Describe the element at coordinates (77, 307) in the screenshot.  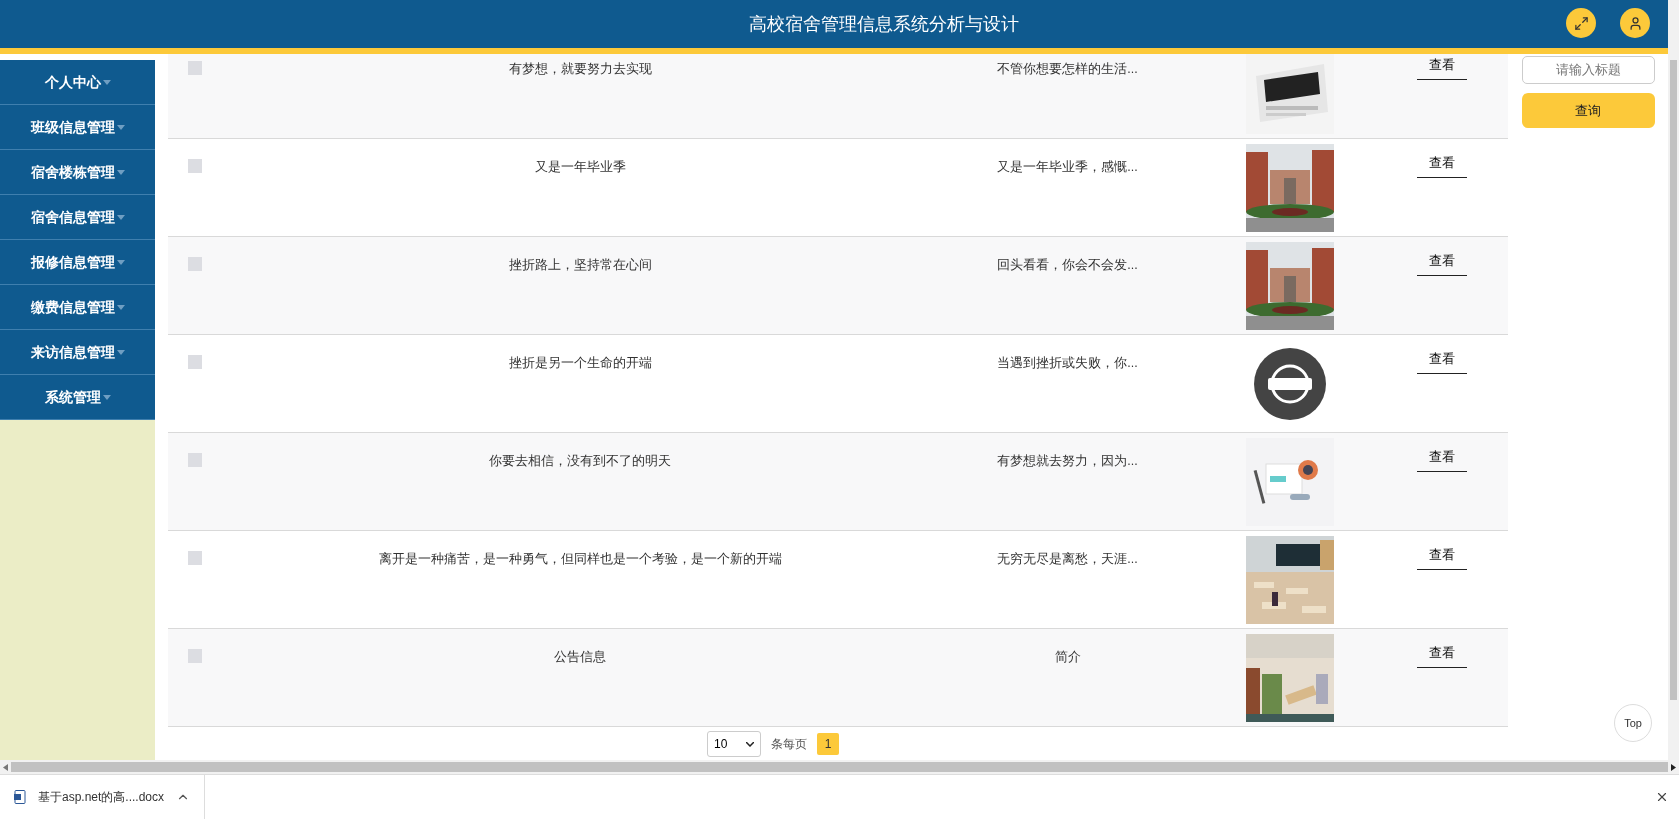
I see `sidebar-item: 缴费信息管理` at that location.